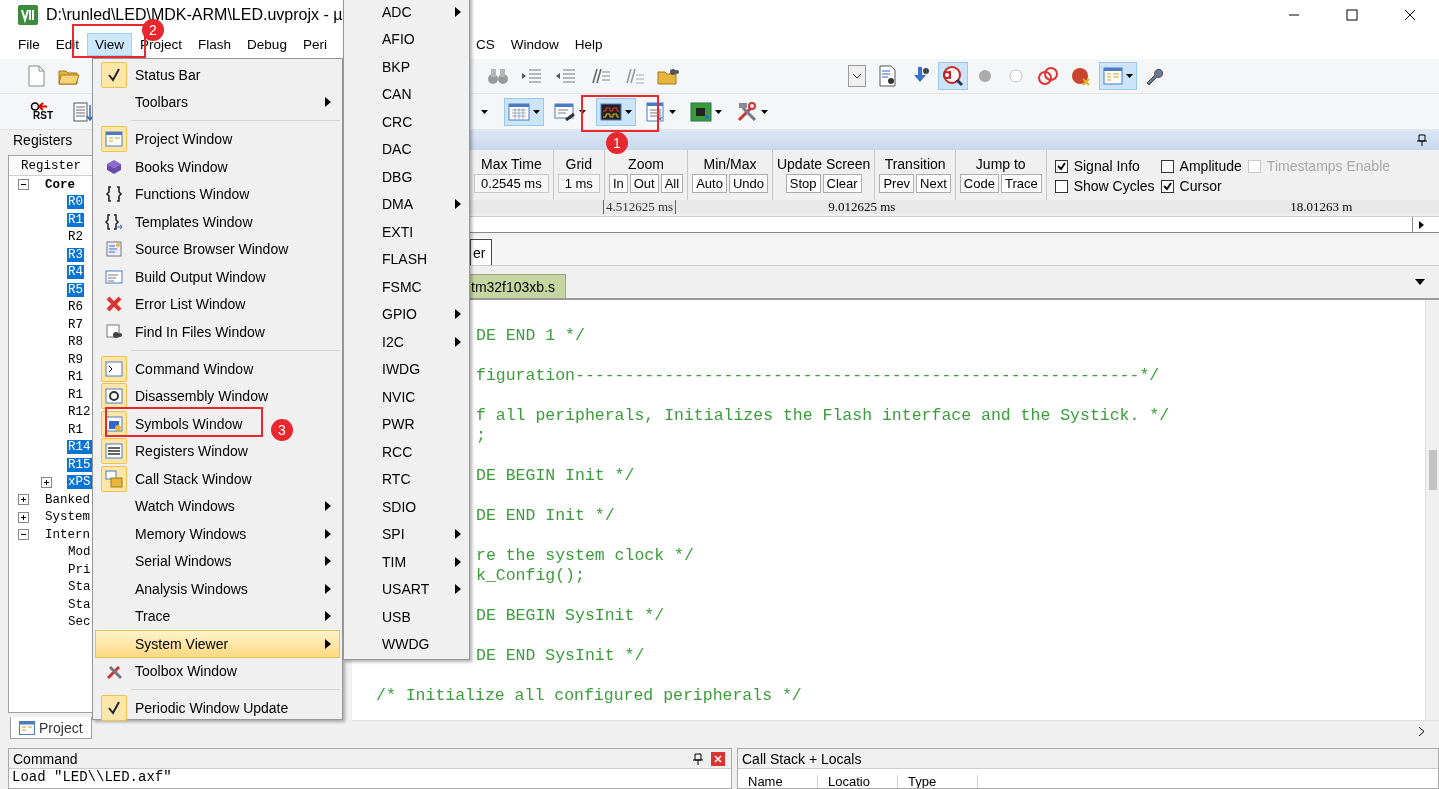 The height and width of the screenshot is (789, 1439). I want to click on menu-item: EXTI, so click(406, 232).